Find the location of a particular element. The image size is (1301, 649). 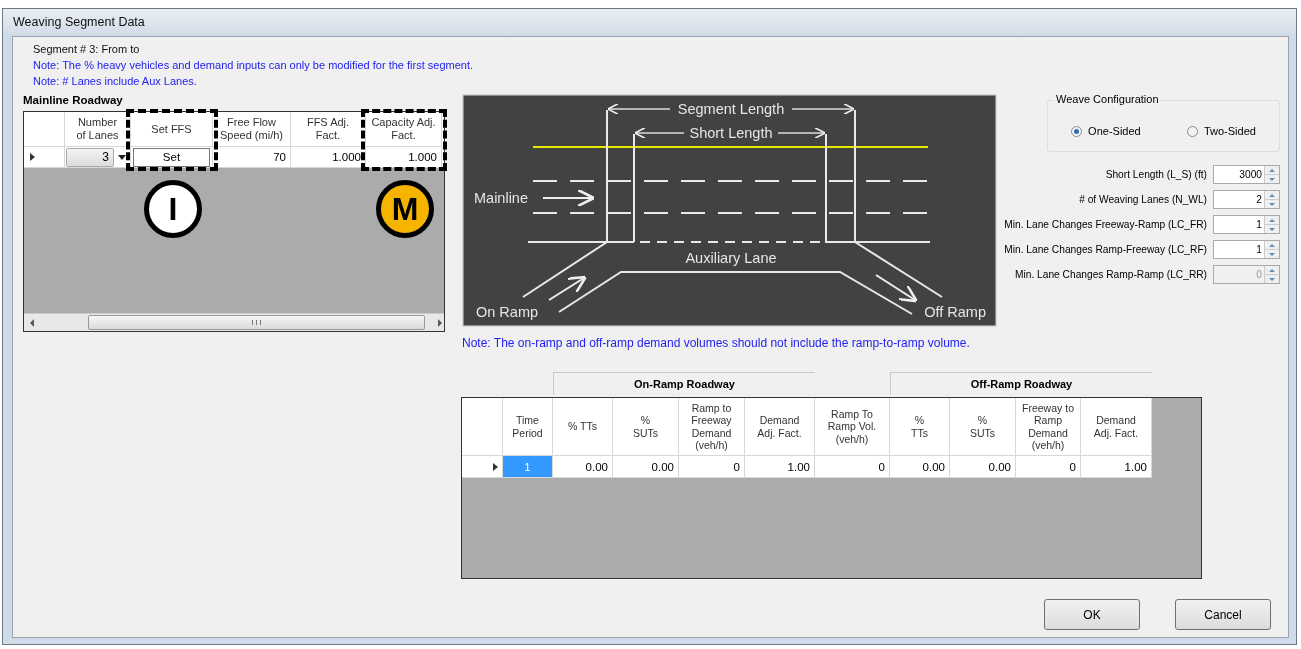

column-header: Ramp To Ramp Vol. (veh/h) is located at coordinates (852, 427).